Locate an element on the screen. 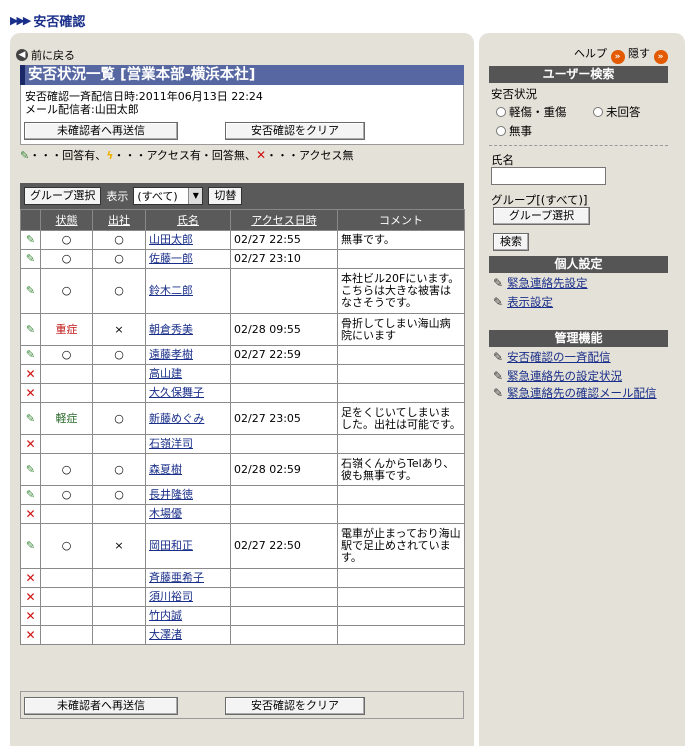  cell-comment: 足をくじいてしまいました。出社は可能です。 is located at coordinates (401, 418).